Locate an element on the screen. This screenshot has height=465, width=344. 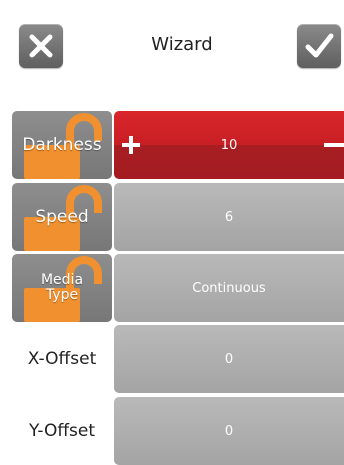
media-type-value-field: Continuous is located at coordinates (229, 288).